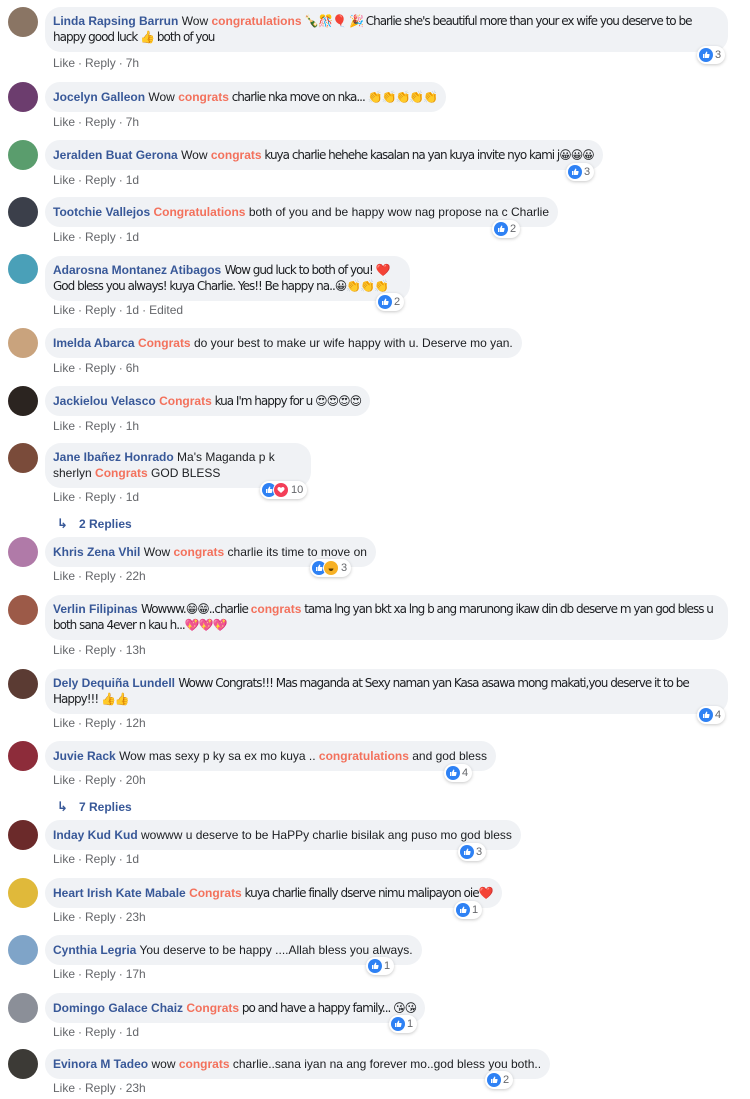 This screenshot has width=750, height=1099. What do you see at coordinates (115, 155) in the screenshot?
I see `comment-author: Jeralden Buat Gerona` at bounding box center [115, 155].